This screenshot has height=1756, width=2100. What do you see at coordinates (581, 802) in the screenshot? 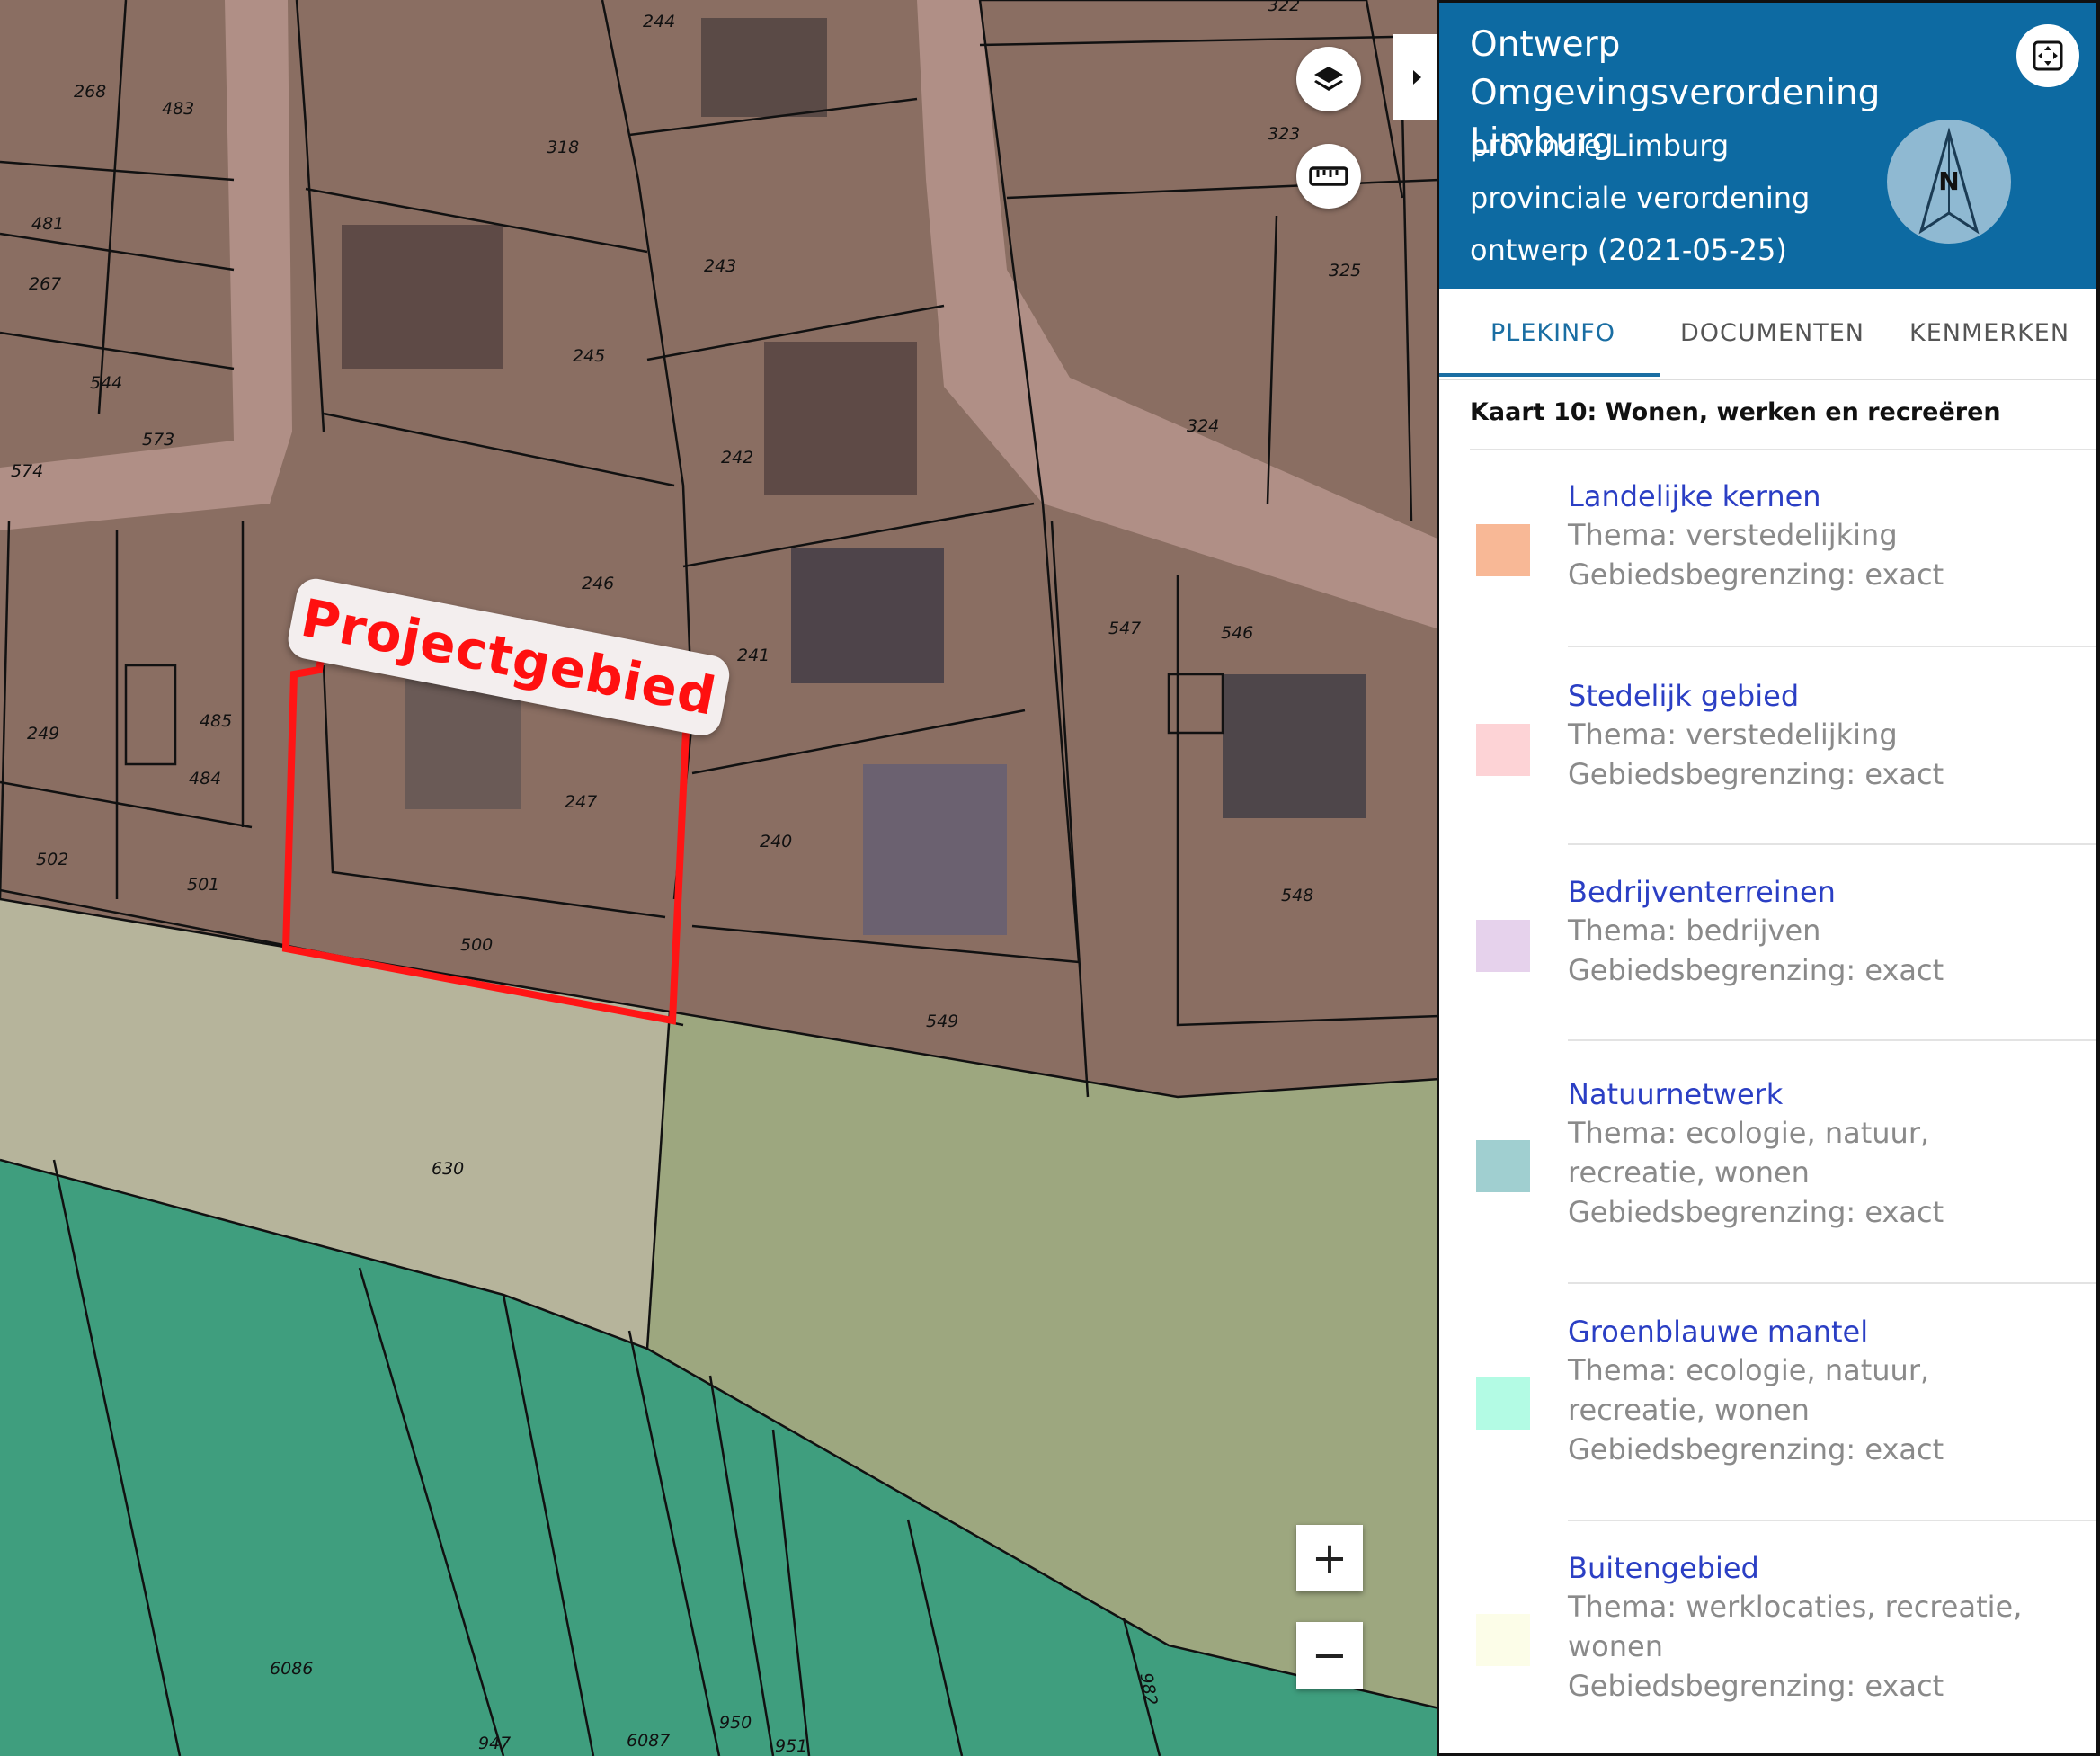
I see `parcel-number: 247` at bounding box center [581, 802].